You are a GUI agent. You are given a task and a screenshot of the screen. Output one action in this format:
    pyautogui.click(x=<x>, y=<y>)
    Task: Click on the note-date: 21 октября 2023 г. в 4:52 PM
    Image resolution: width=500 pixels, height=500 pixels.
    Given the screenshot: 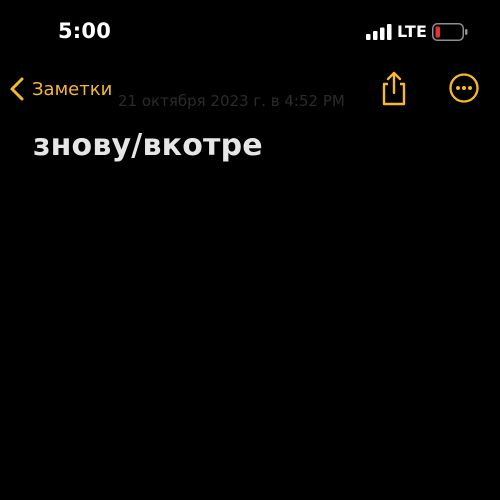 What is the action you would take?
    pyautogui.click(x=231, y=101)
    